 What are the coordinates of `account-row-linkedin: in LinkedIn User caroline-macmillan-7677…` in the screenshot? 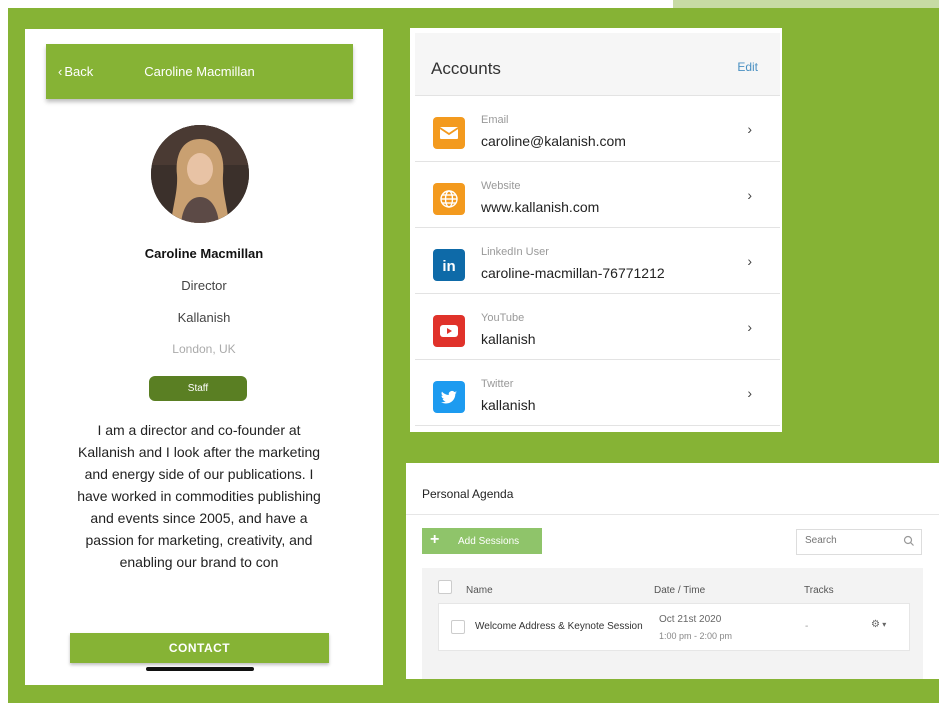 It's located at (597, 261).